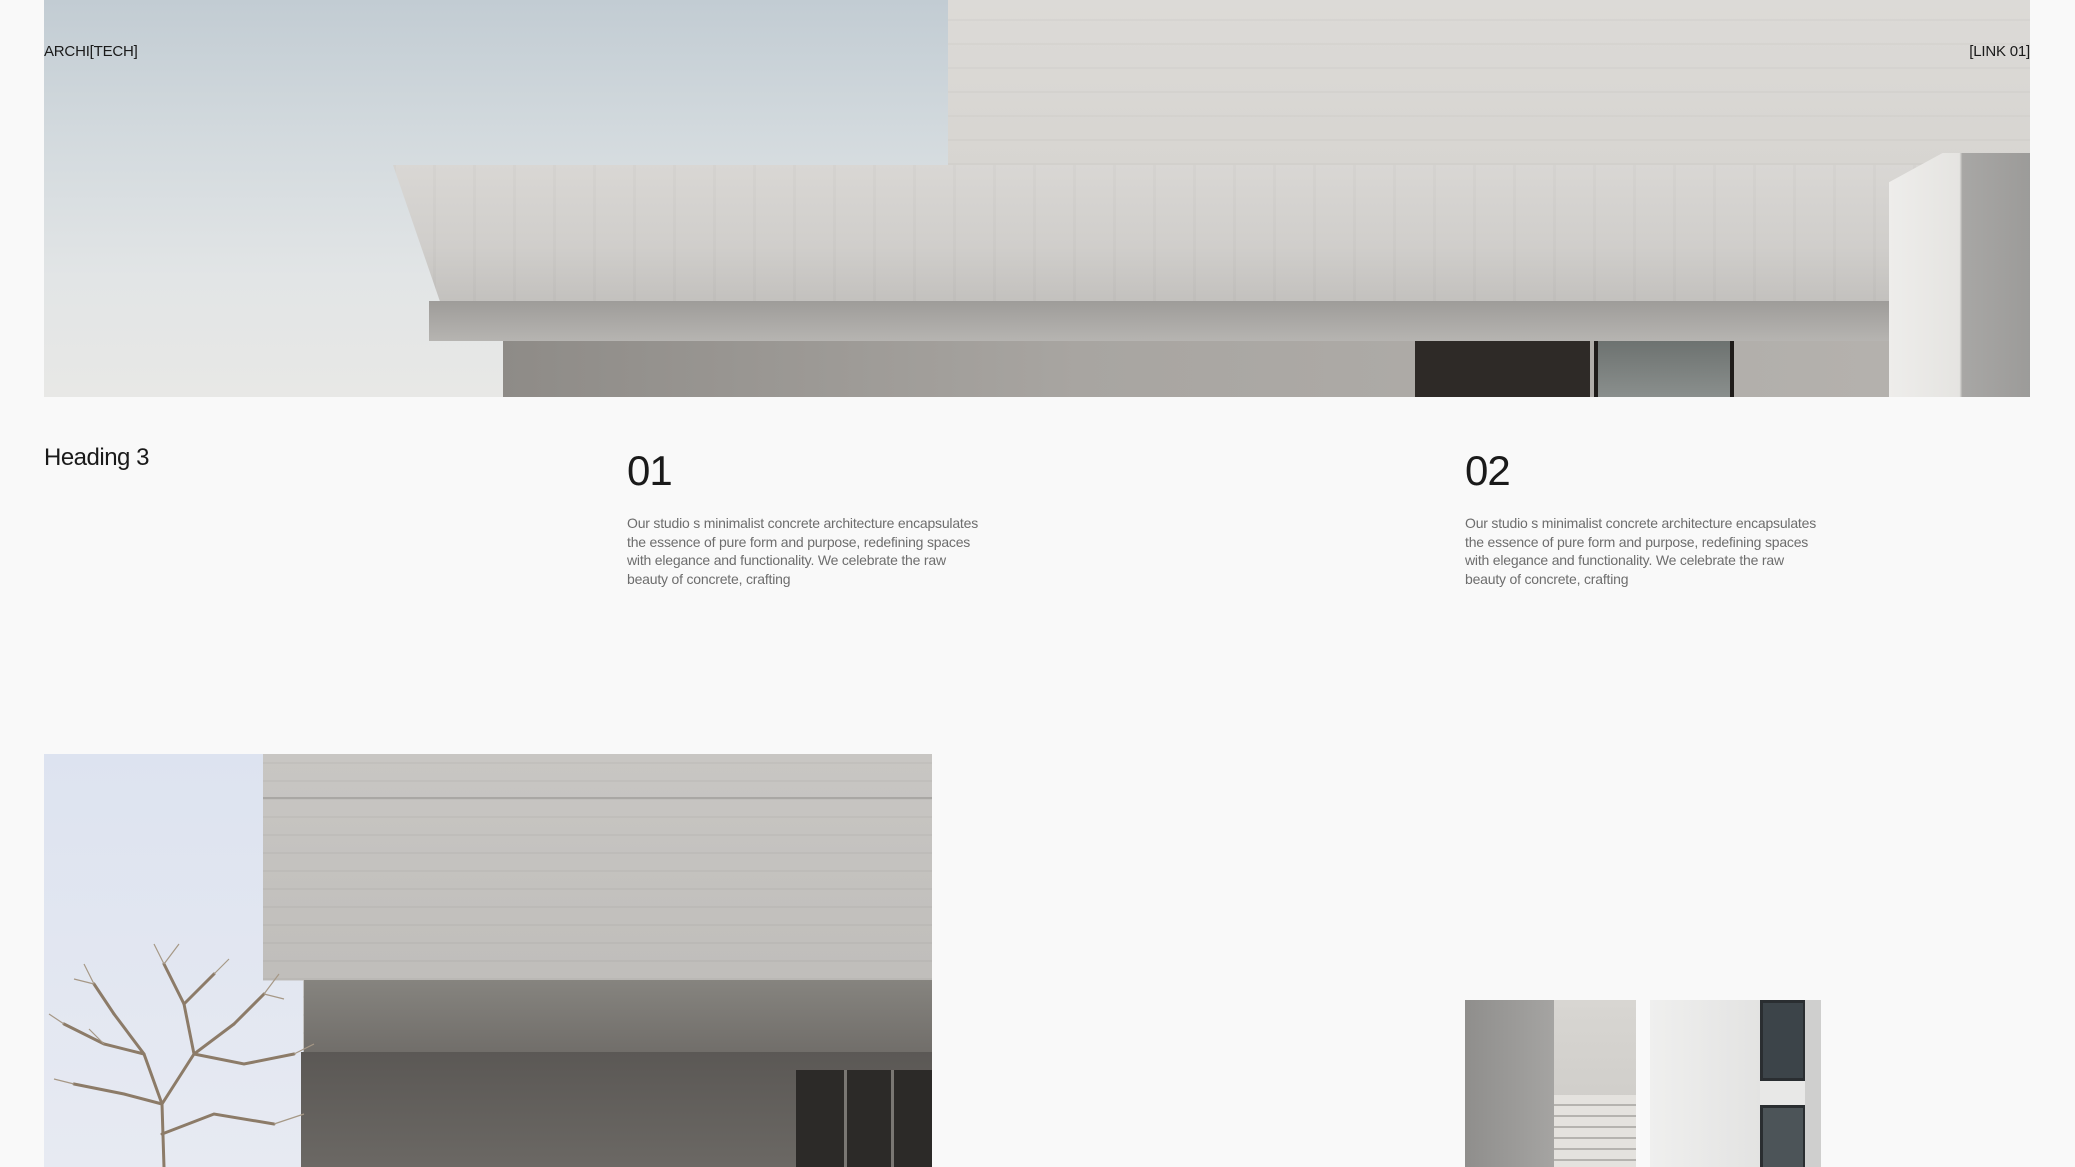 This screenshot has width=2075, height=1167. I want to click on hero-column, so click(1959, 275).